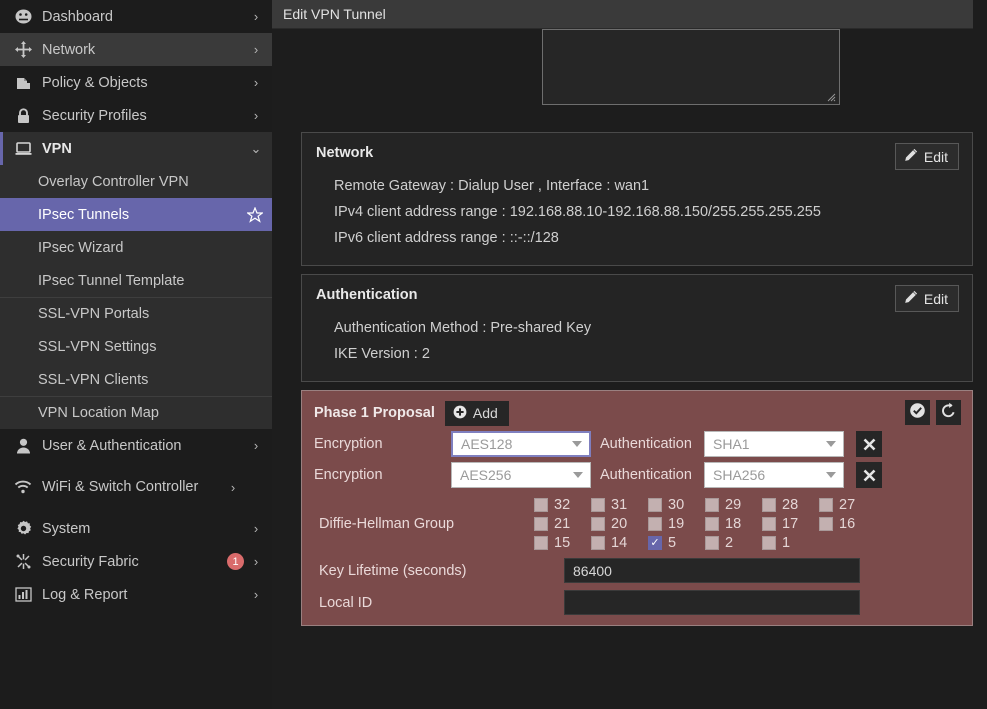  What do you see at coordinates (729, 543) in the screenshot?
I see `dh-number: 2` at bounding box center [729, 543].